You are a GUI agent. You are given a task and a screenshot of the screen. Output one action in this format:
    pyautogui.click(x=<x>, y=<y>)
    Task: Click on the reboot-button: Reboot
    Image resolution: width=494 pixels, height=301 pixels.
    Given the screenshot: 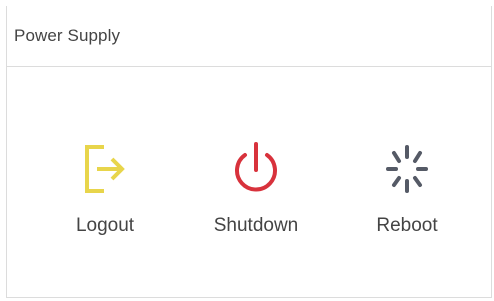 What is the action you would take?
    pyautogui.click(x=407, y=196)
    